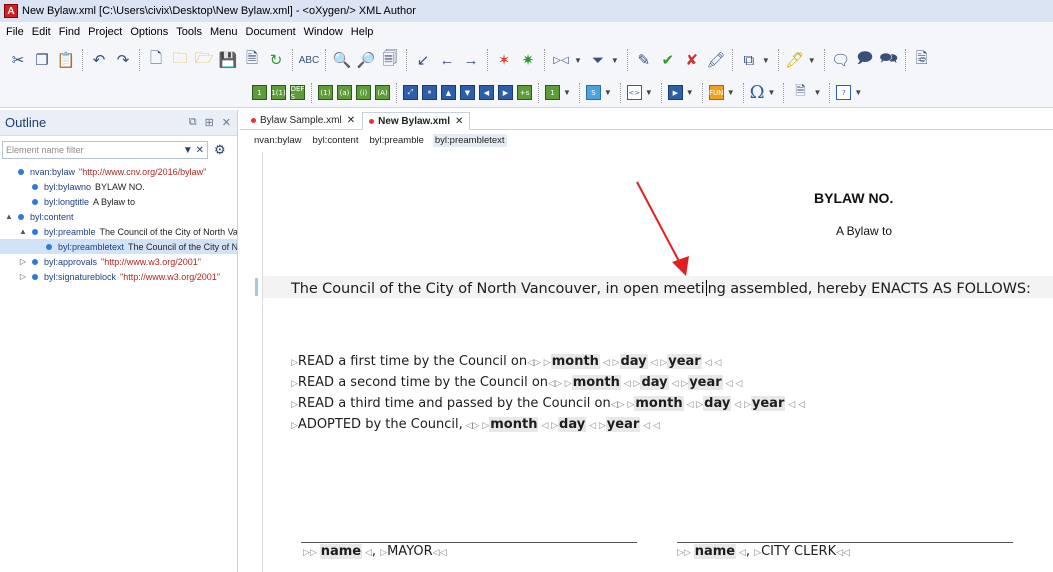  What do you see at coordinates (763, 551) in the screenshot?
I see `signature-clerk: ▷▷ name ◁, ▷CITY CLERK◁◁` at bounding box center [763, 551].